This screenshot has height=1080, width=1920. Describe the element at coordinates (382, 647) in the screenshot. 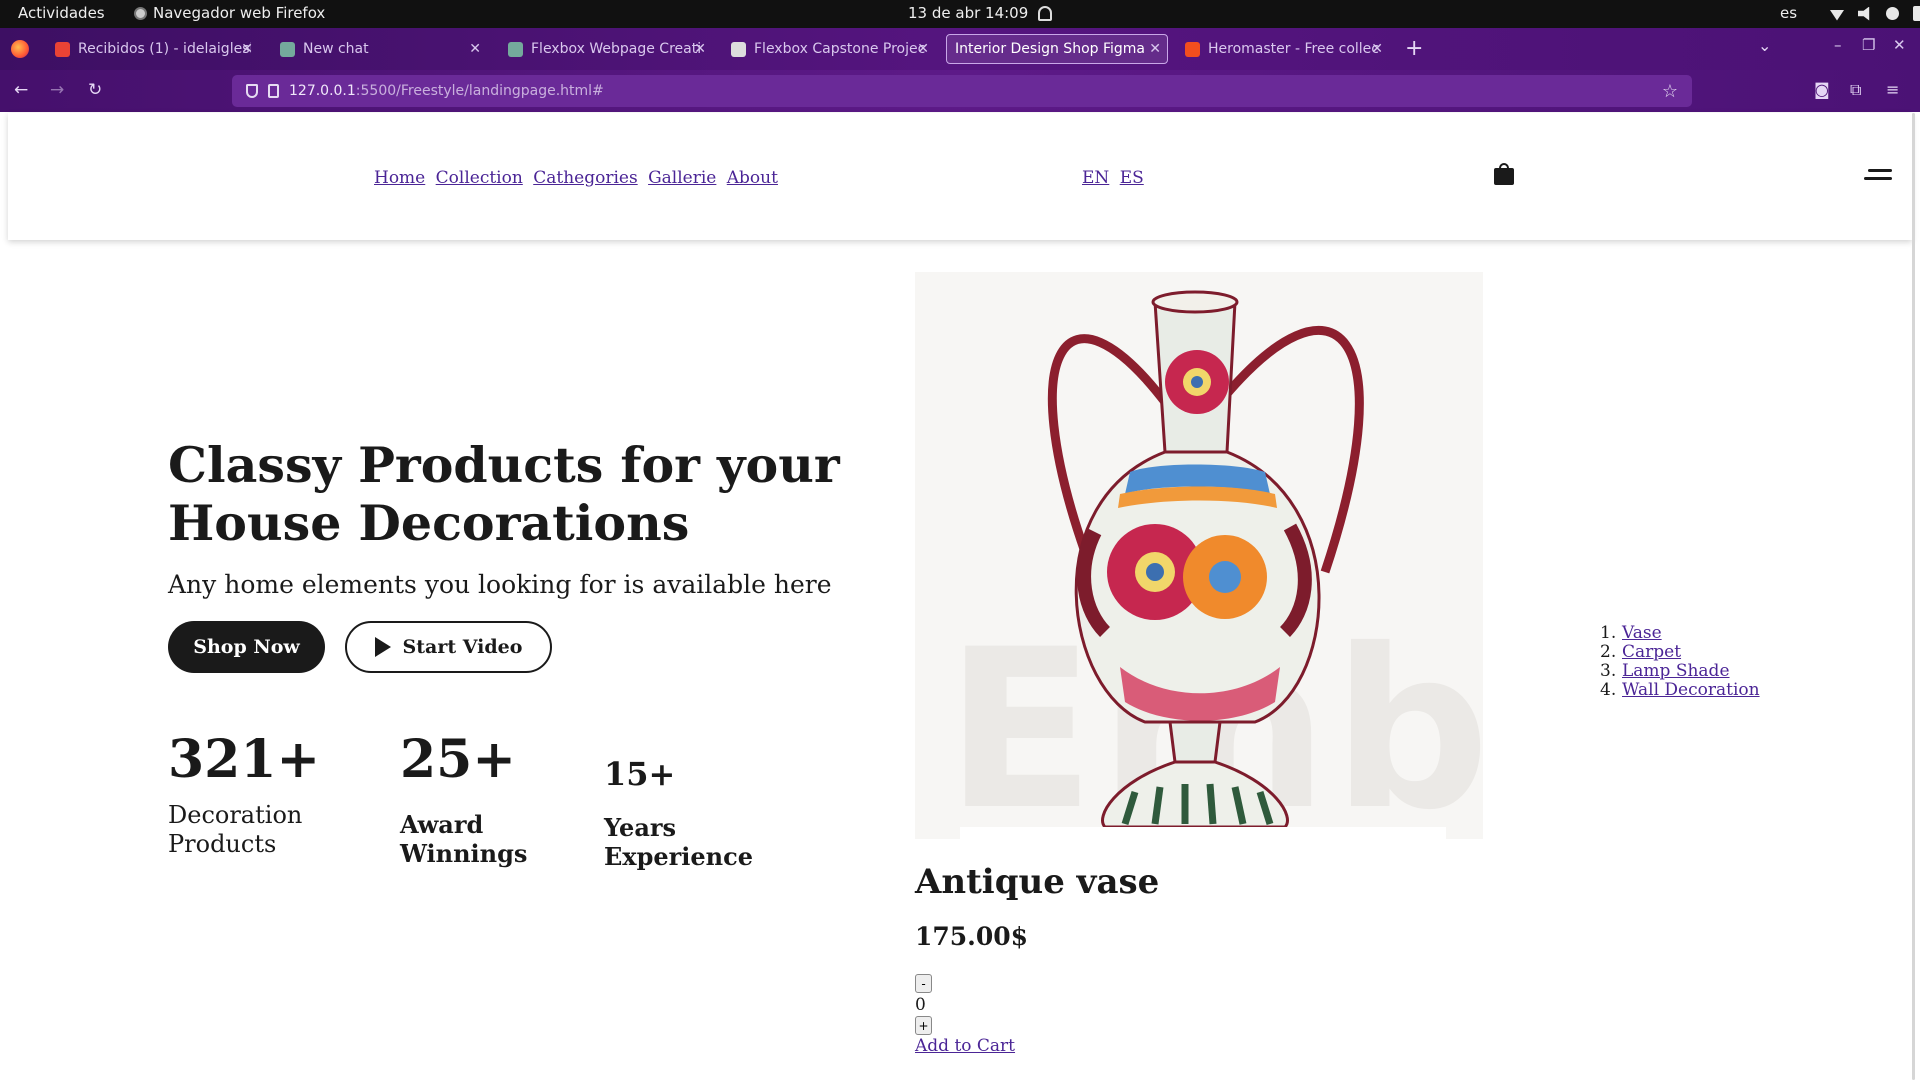

I see `play-icon` at that location.